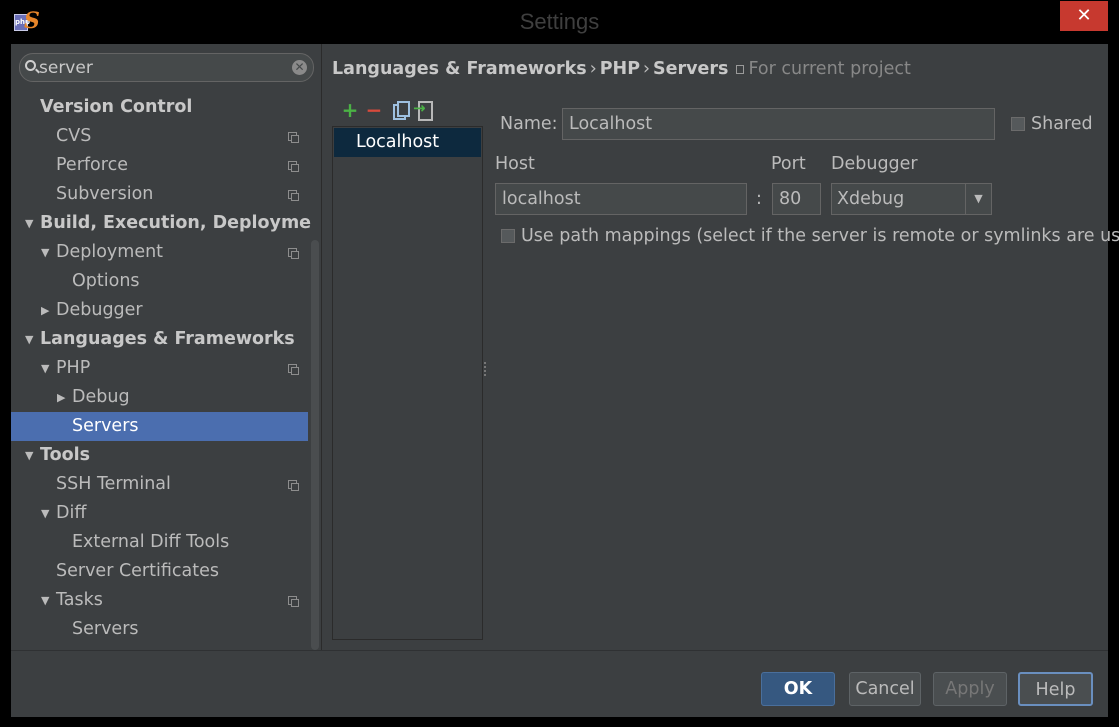 The width and height of the screenshot is (1119, 727). I want to click on tree-item-label: Debug, so click(101, 397).